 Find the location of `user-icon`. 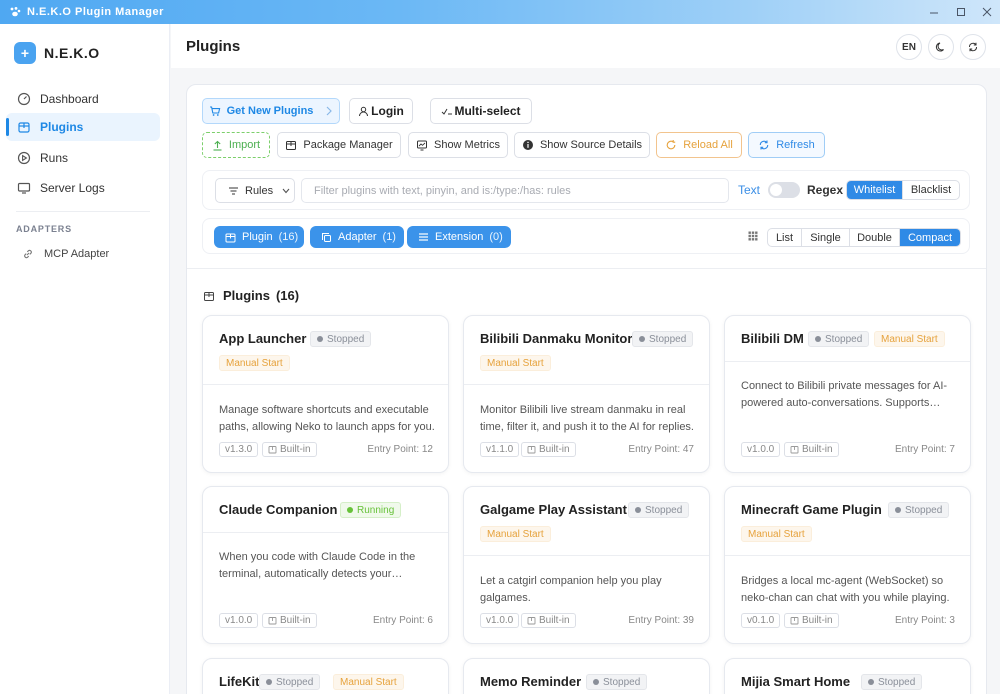

user-icon is located at coordinates (363, 111).